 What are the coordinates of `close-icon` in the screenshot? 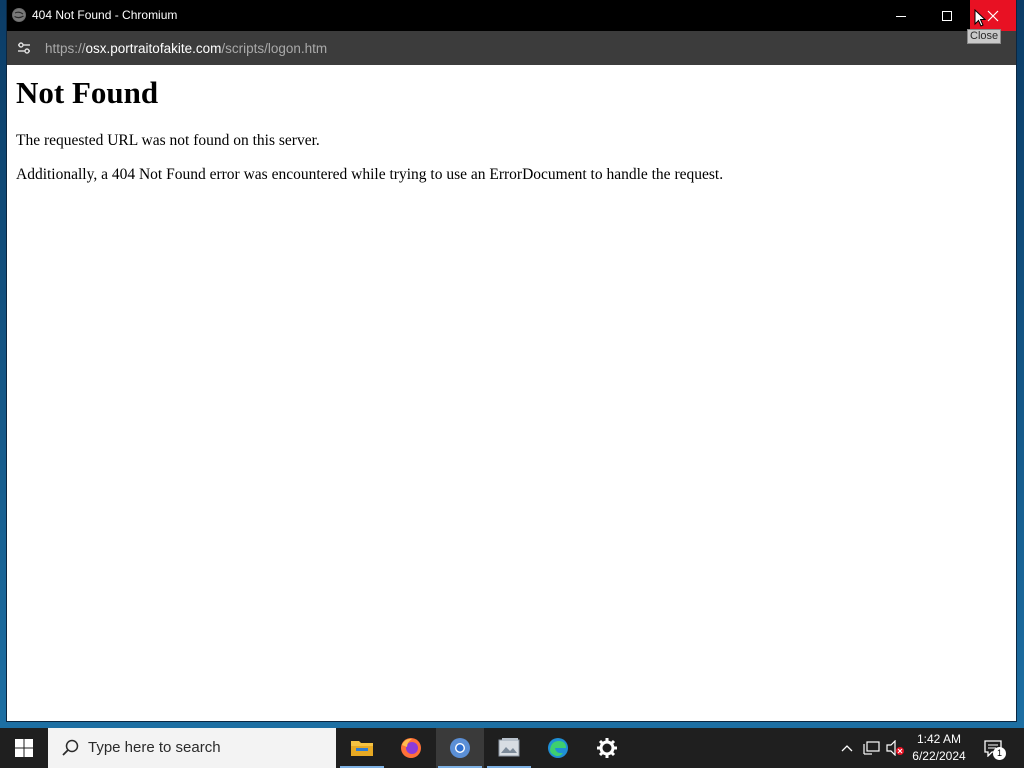 It's located at (993, 15).